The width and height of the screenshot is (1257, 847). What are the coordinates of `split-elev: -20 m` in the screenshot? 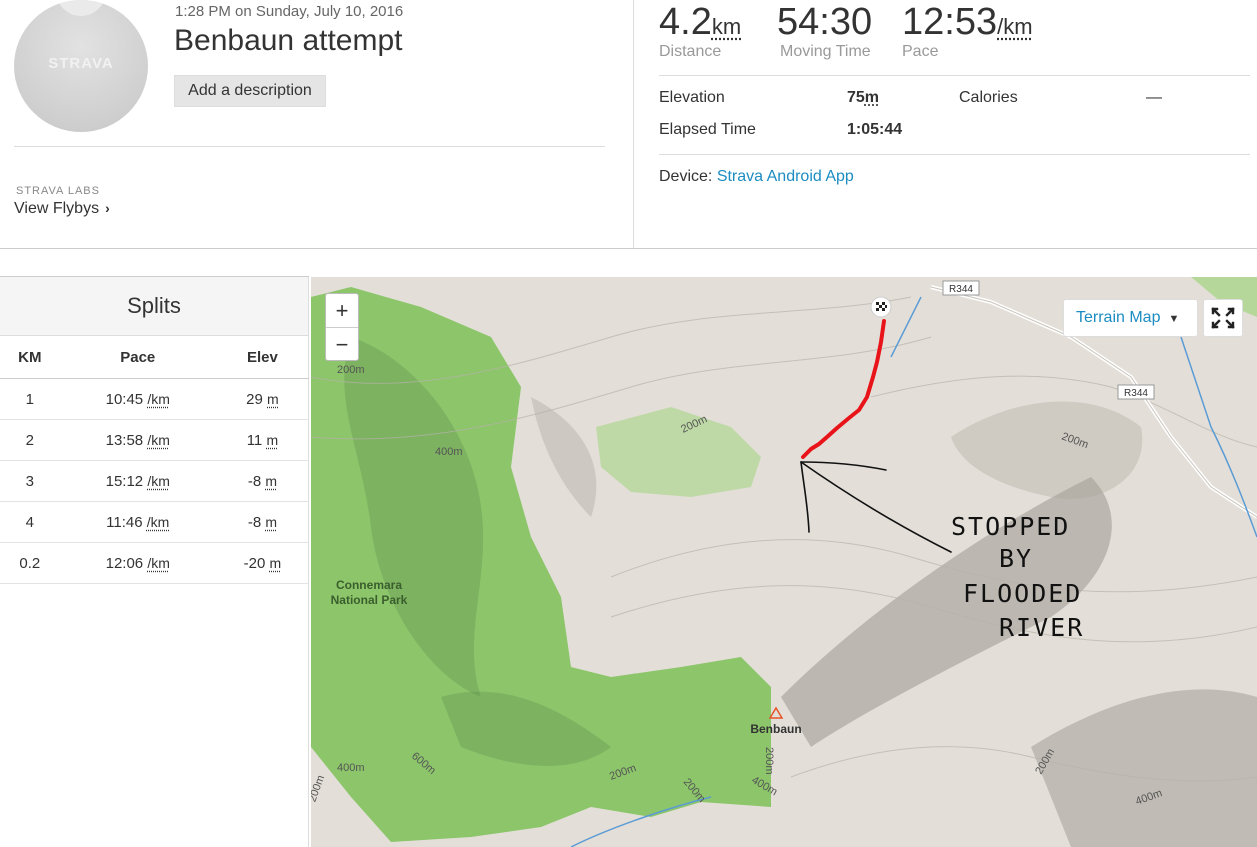 It's located at (262, 563).